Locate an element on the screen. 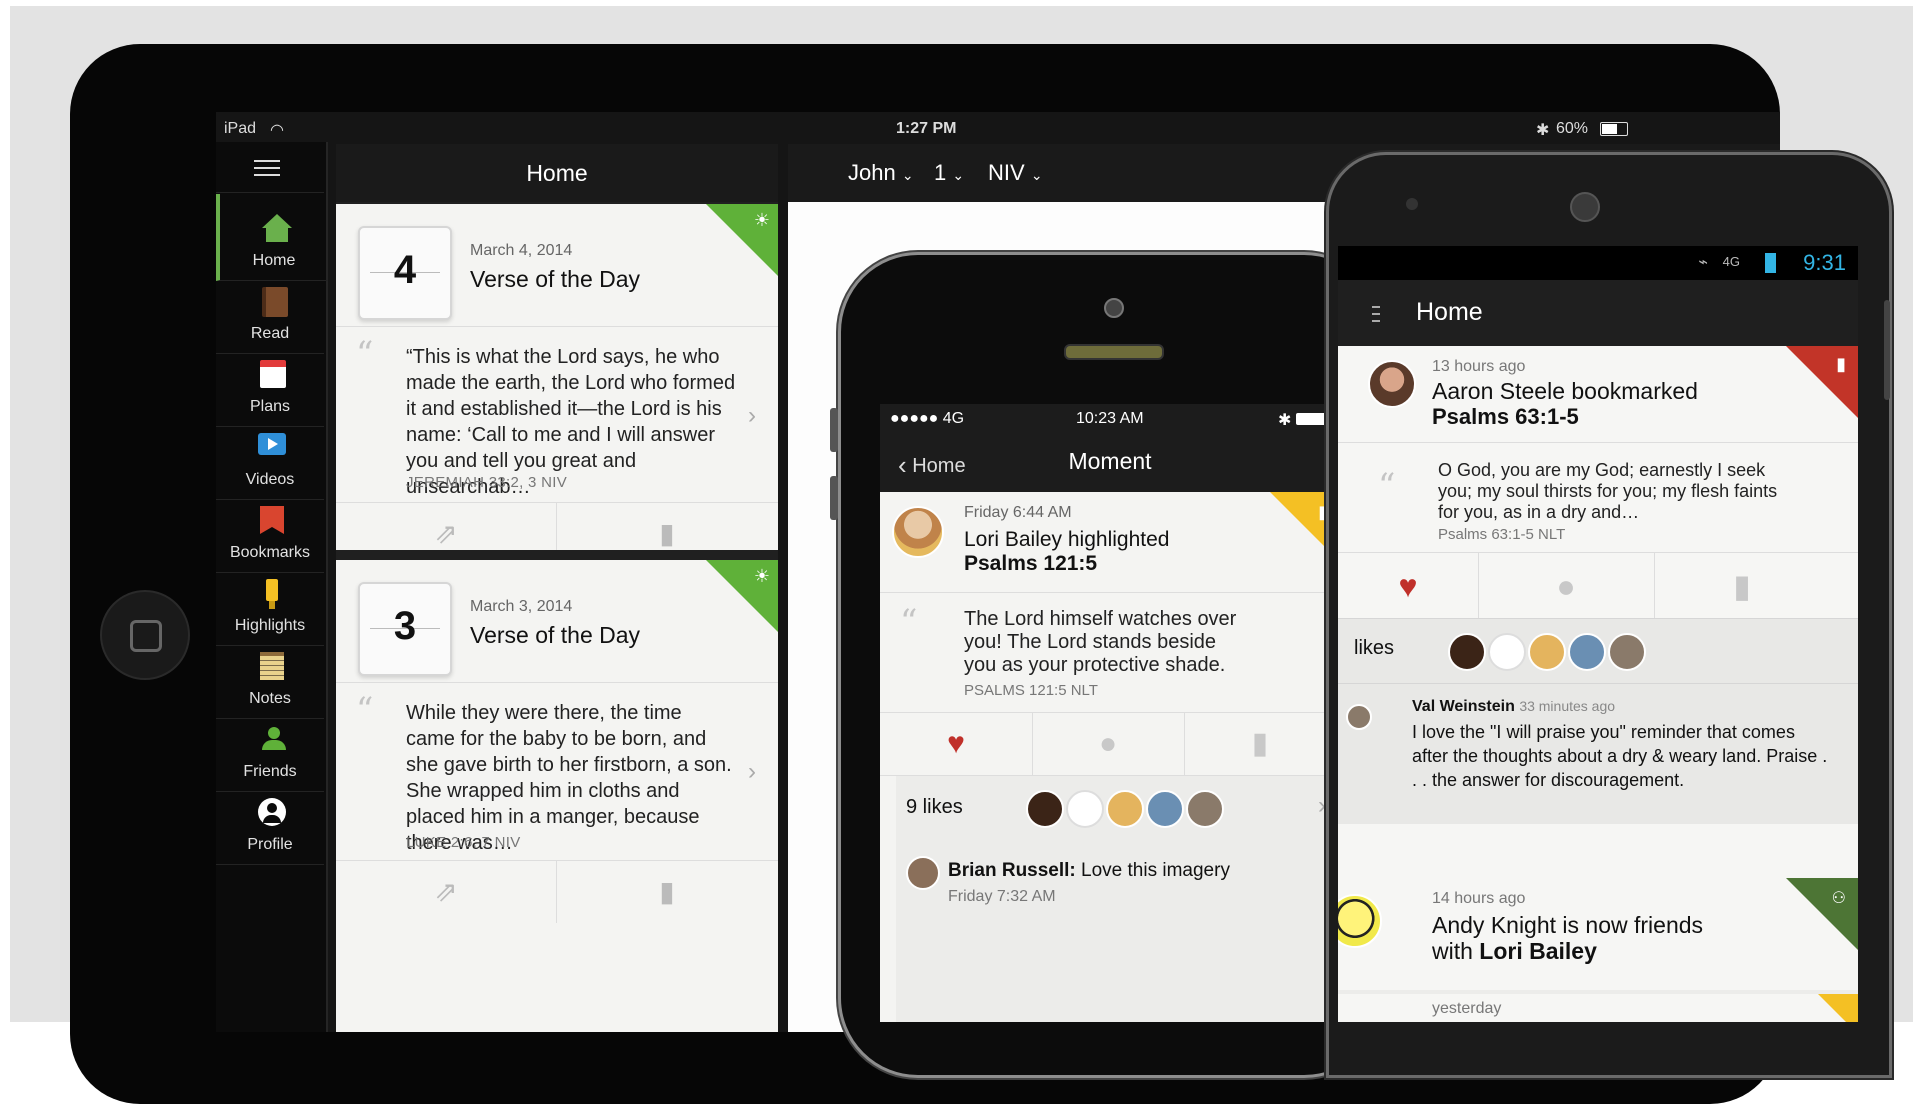 Image resolution: width=1913 pixels, height=1104 pixels. book-picker: John ⌄ is located at coordinates (881, 173).